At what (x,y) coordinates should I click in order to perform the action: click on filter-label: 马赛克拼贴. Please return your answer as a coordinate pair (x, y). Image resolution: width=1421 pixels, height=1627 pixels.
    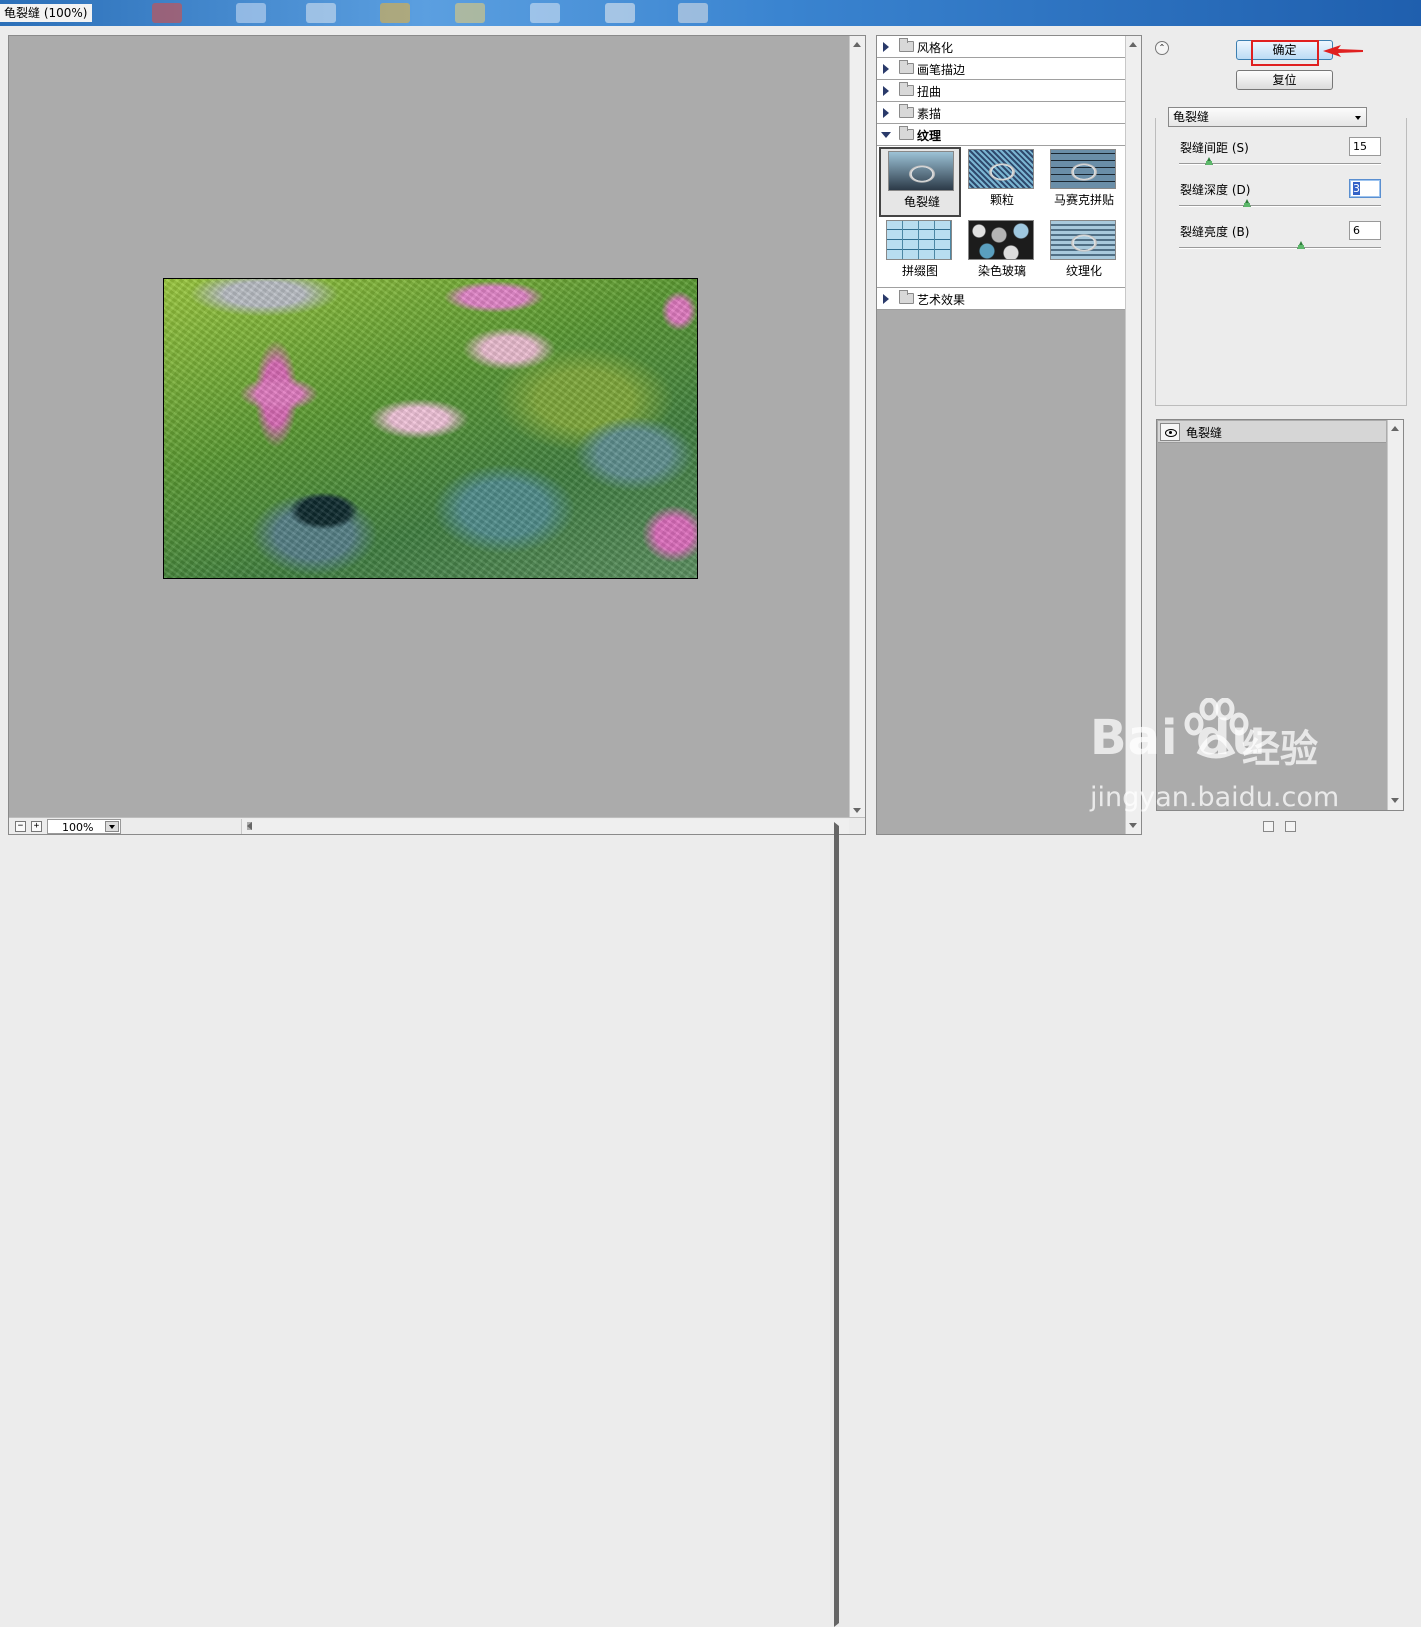
    Looking at the image, I should click on (1083, 200).